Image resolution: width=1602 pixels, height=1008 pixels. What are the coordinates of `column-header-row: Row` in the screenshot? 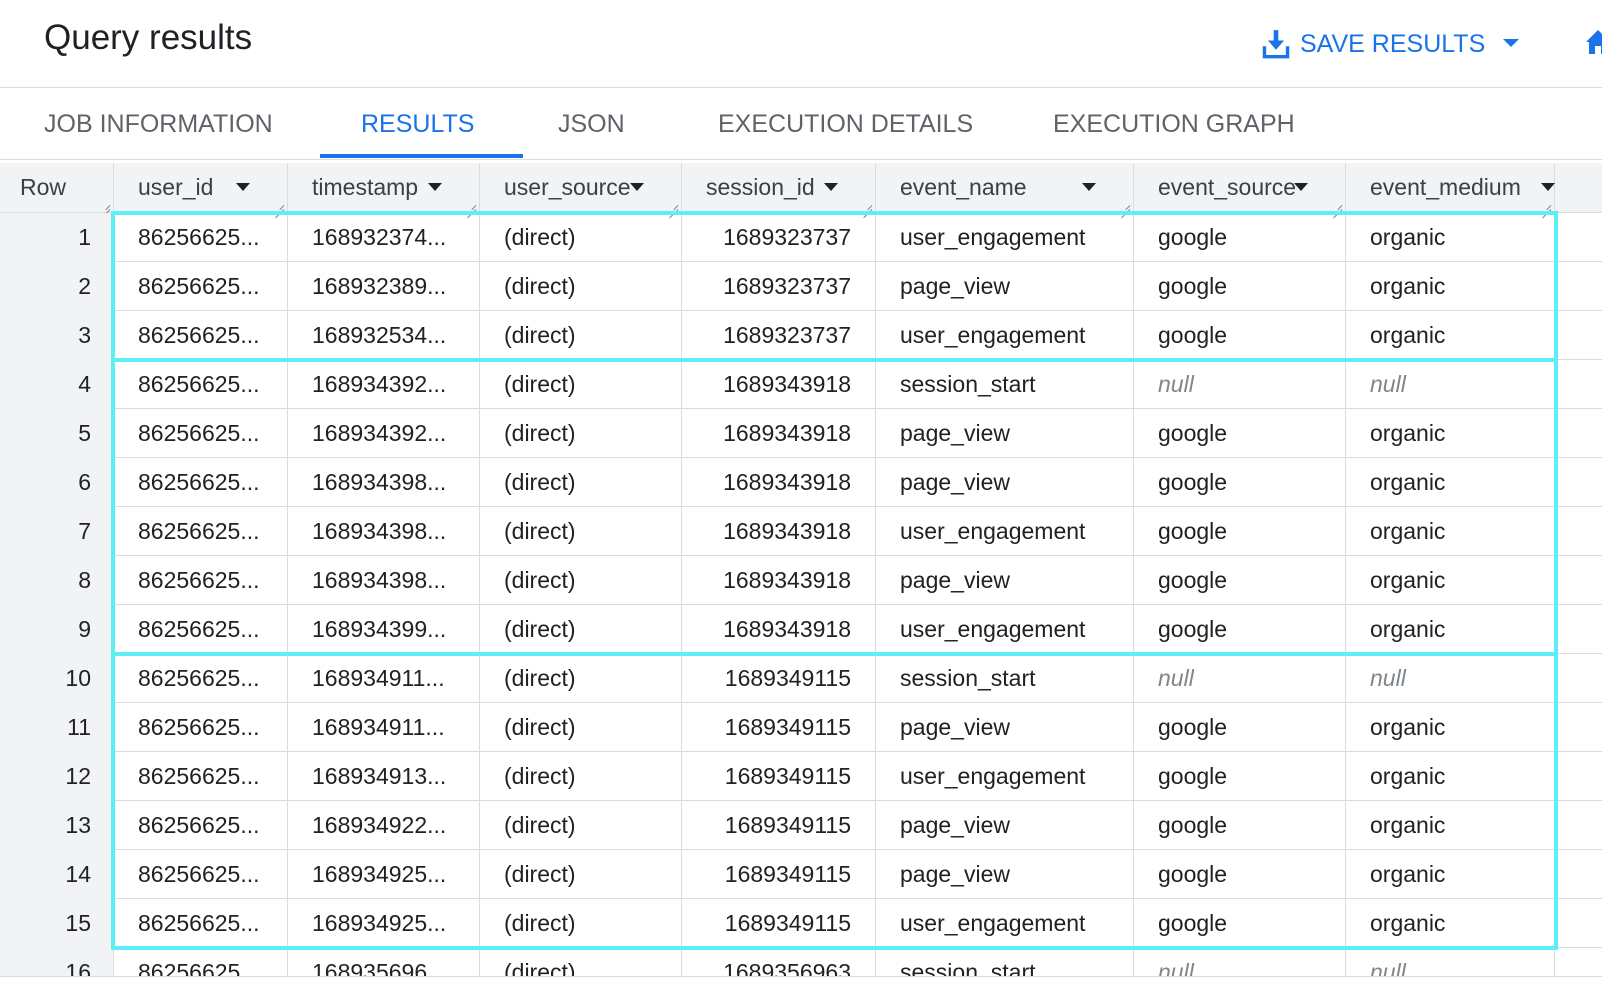 It's located at (57, 188).